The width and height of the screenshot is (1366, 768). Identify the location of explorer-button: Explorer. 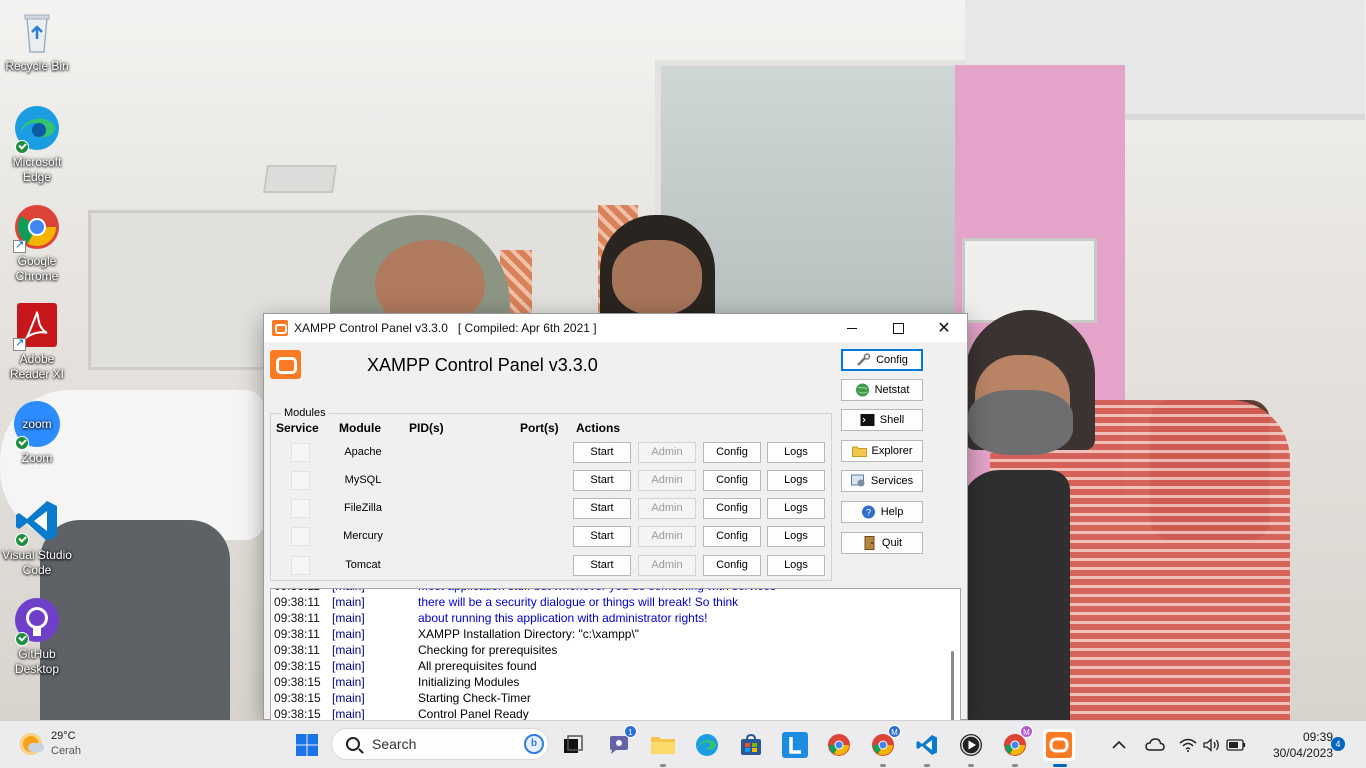
(882, 451).